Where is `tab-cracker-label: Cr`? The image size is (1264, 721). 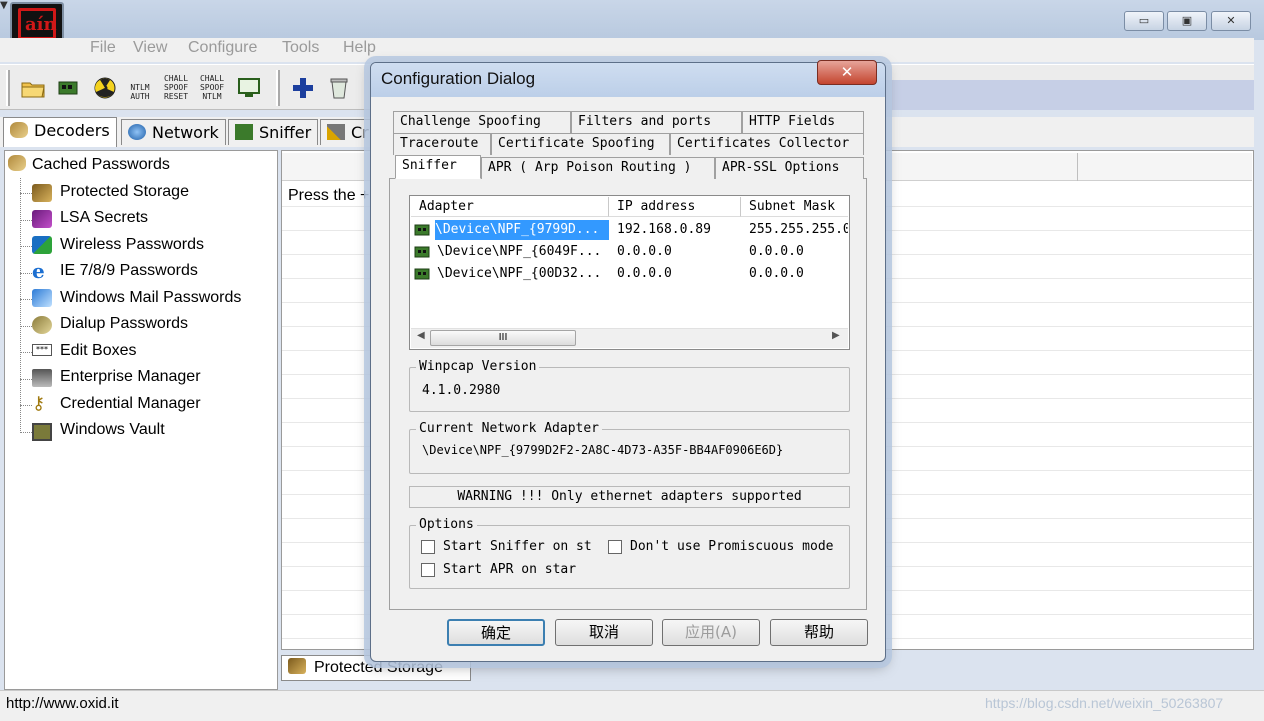 tab-cracker-label: Cr is located at coordinates (360, 132).